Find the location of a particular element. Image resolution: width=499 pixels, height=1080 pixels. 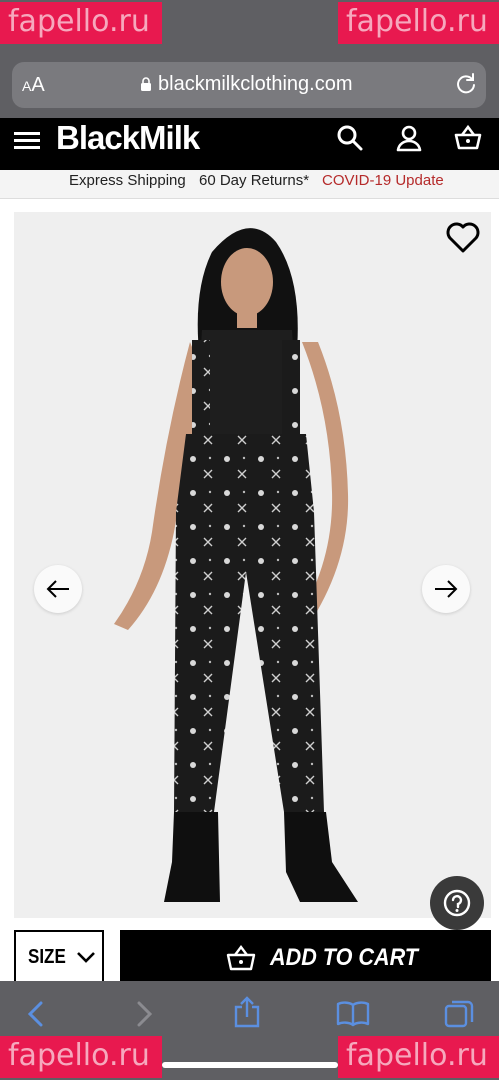

size-label: SIZE is located at coordinates (47, 957).